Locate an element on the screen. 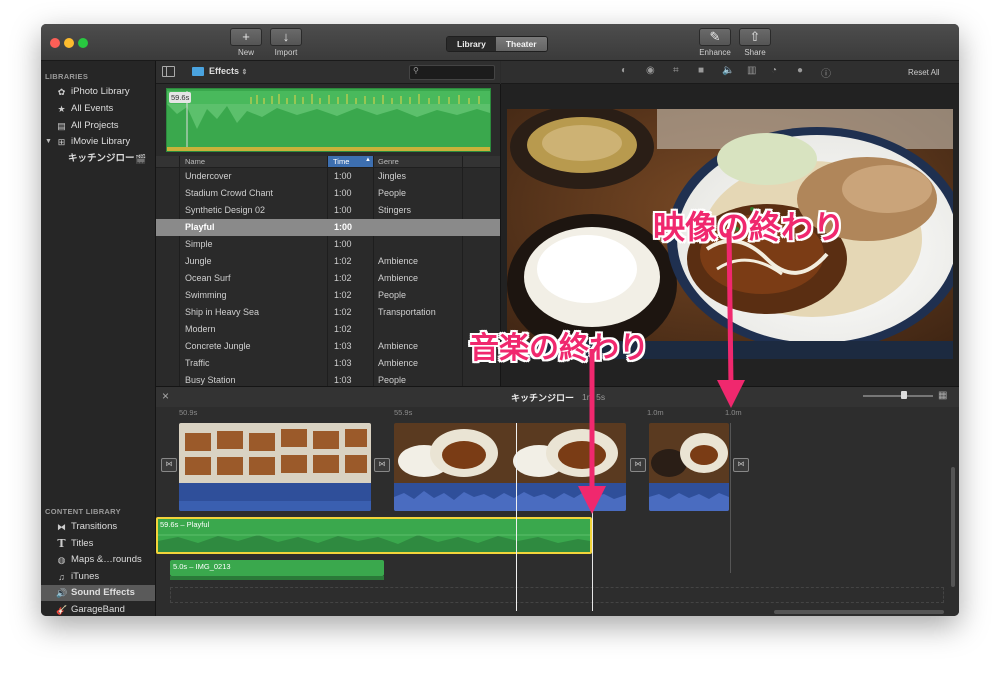  libraries-heading: LIBRARIES is located at coordinates (67, 76).